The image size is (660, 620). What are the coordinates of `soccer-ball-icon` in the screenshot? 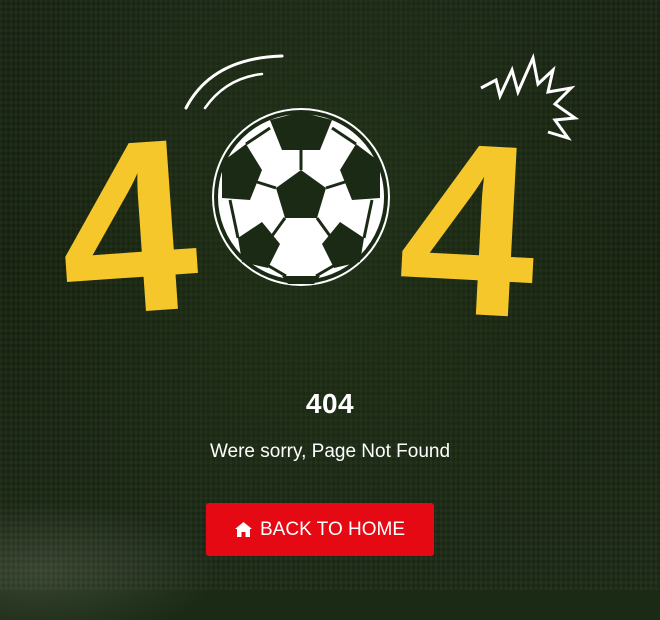 It's located at (301, 197).